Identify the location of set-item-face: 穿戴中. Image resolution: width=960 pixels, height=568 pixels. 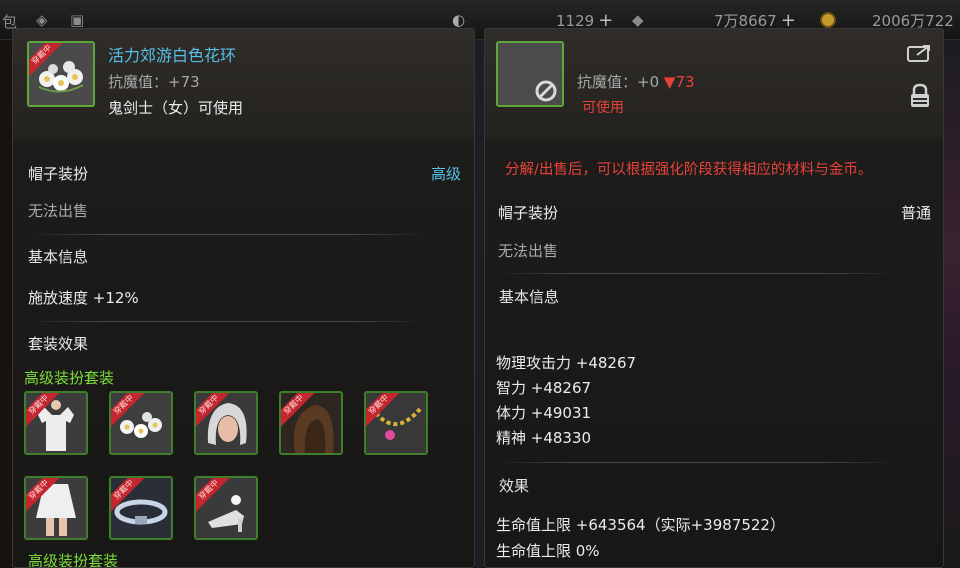
(311, 423).